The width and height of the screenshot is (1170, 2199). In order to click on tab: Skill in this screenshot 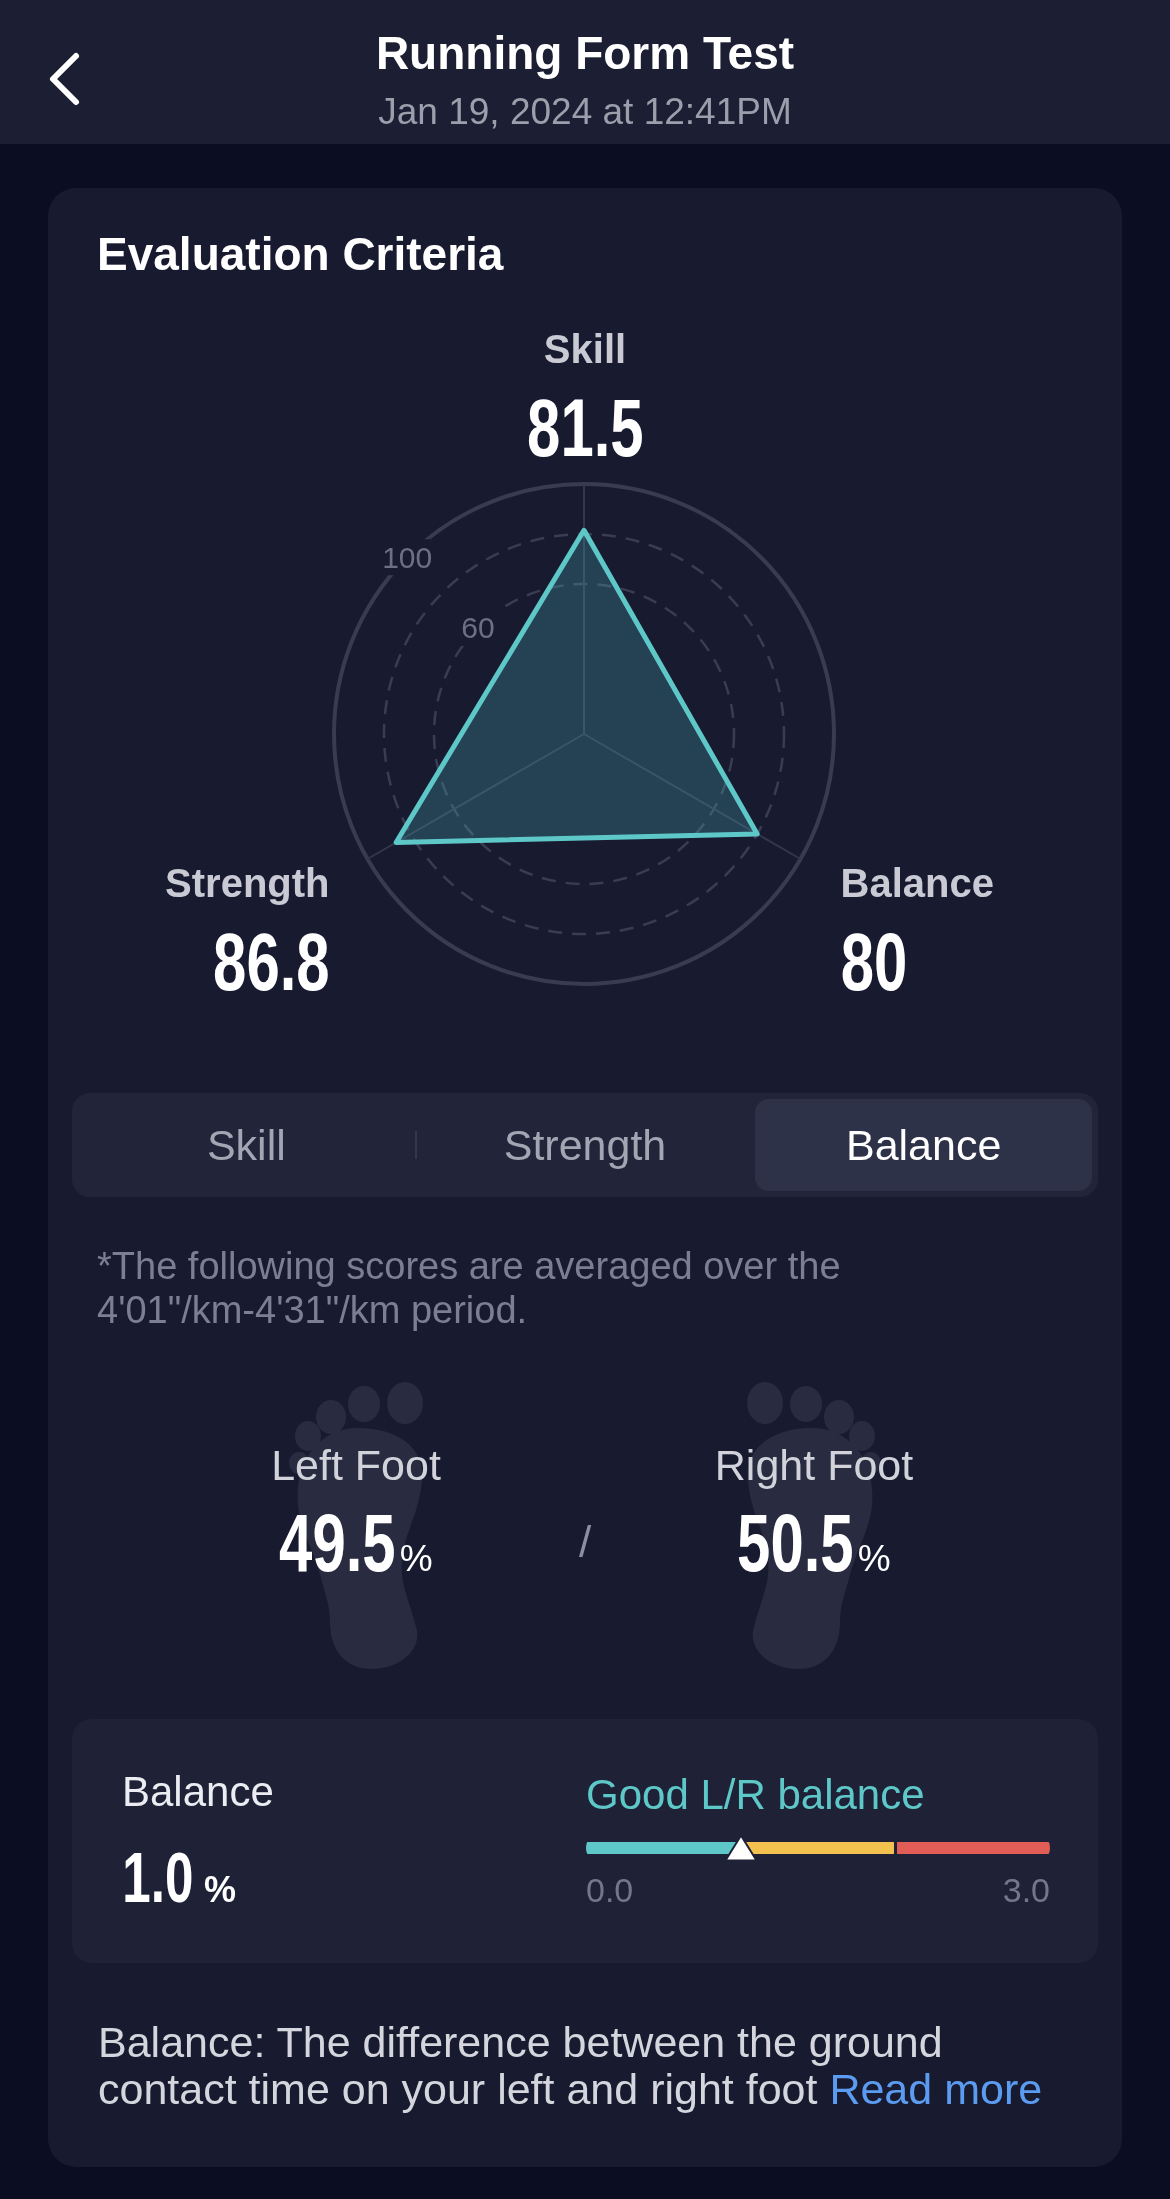, I will do `click(246, 1145)`.